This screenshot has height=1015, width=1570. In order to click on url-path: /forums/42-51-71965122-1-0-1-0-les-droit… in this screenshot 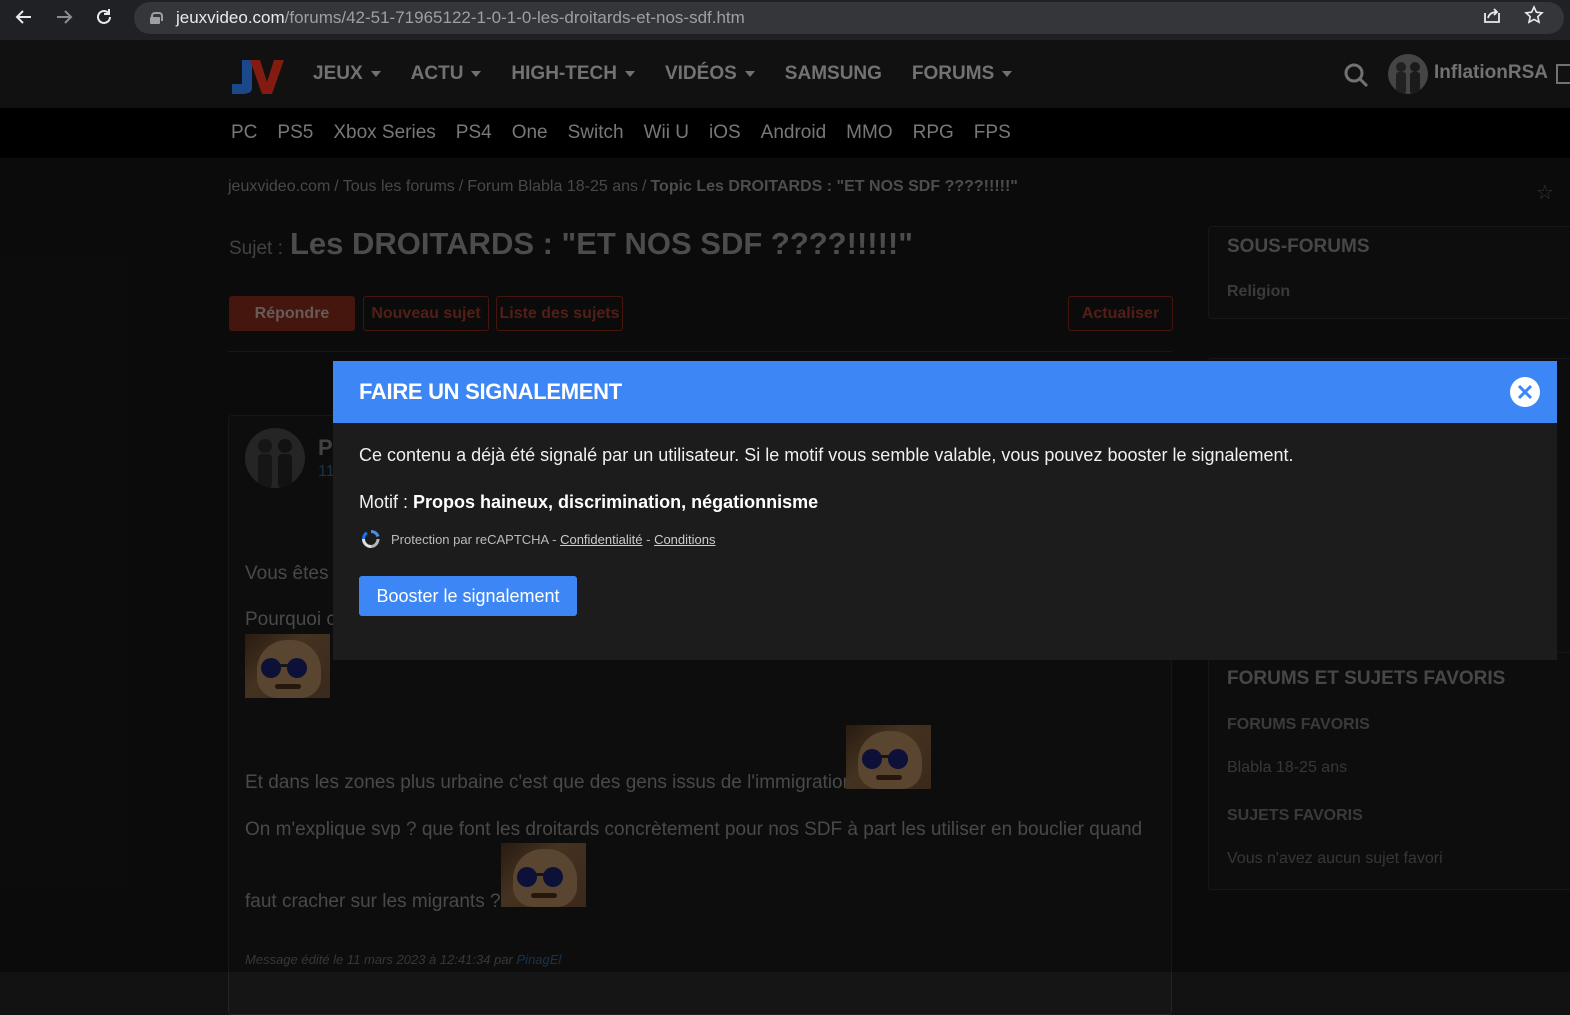, I will do `click(514, 17)`.